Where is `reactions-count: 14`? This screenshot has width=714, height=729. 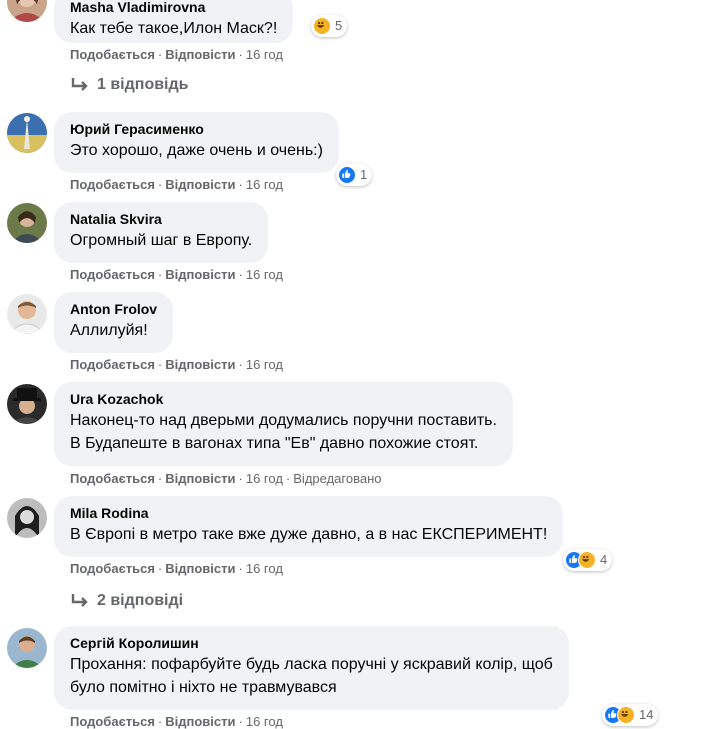 reactions-count: 14 is located at coordinates (646, 714).